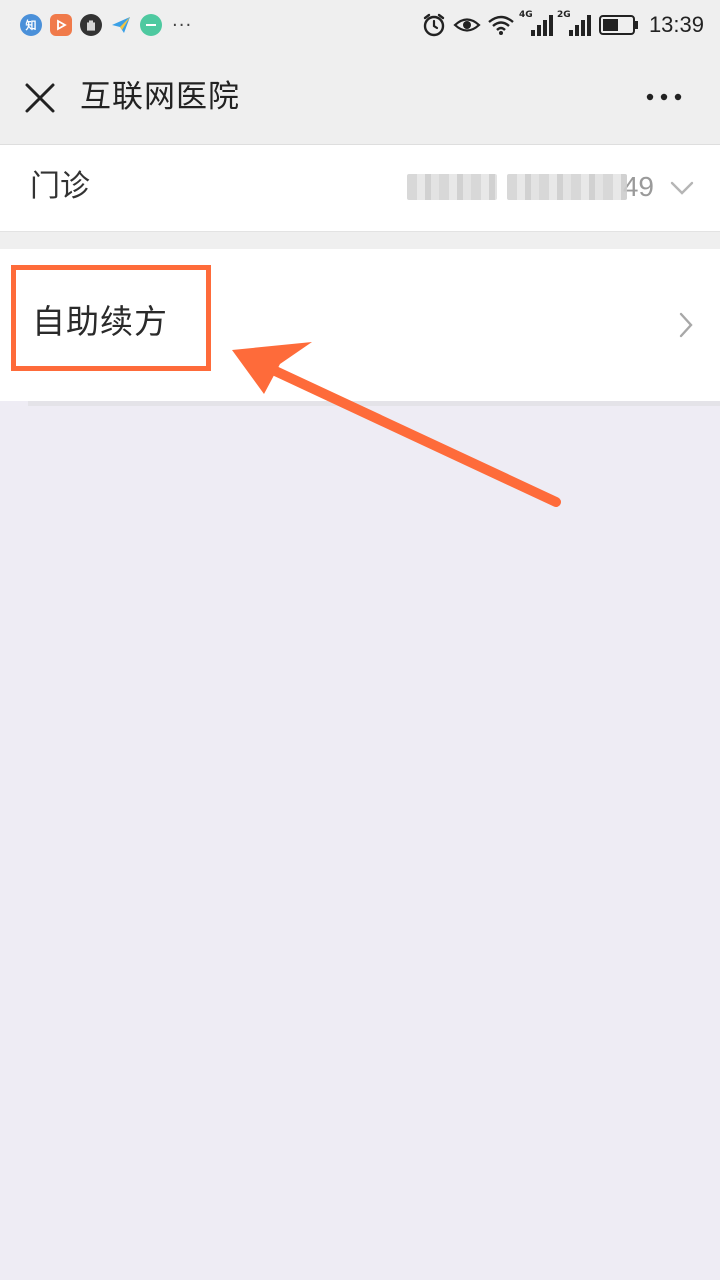 The height and width of the screenshot is (1280, 720). I want to click on chevron-right-icon, so click(686, 325).